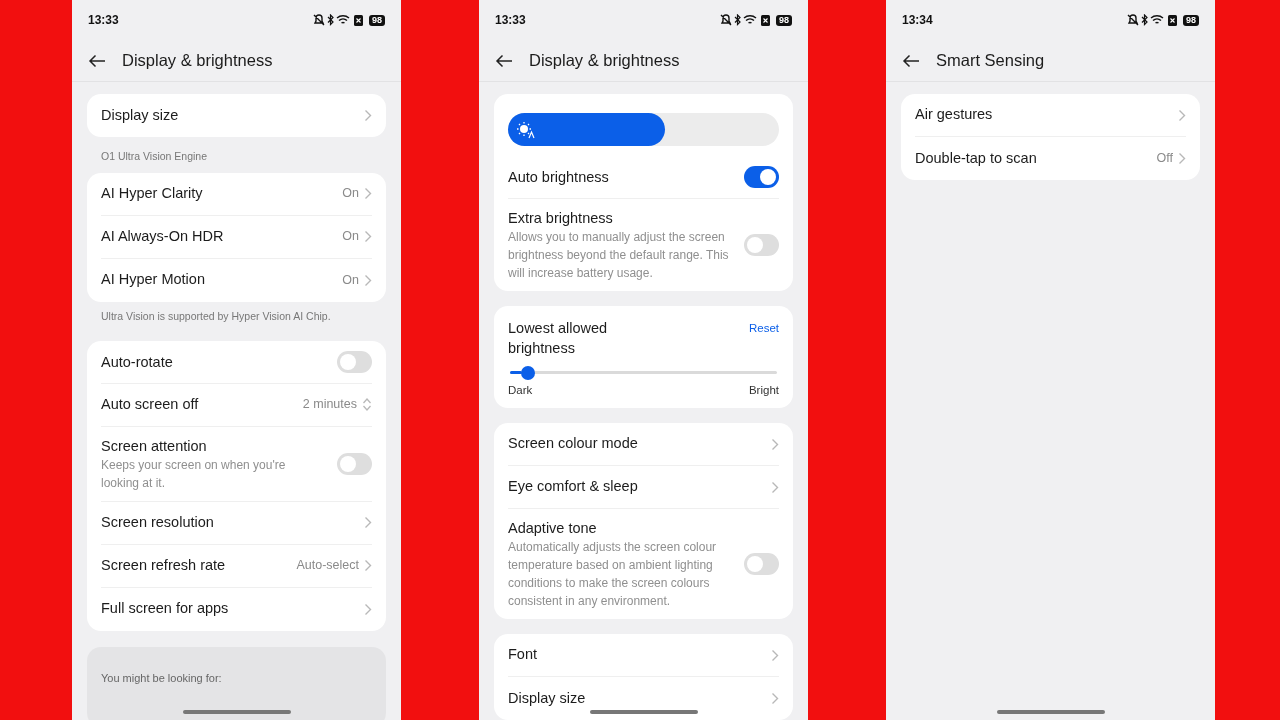  Describe the element at coordinates (918, 20) in the screenshot. I see `status-time: 13:34` at that location.